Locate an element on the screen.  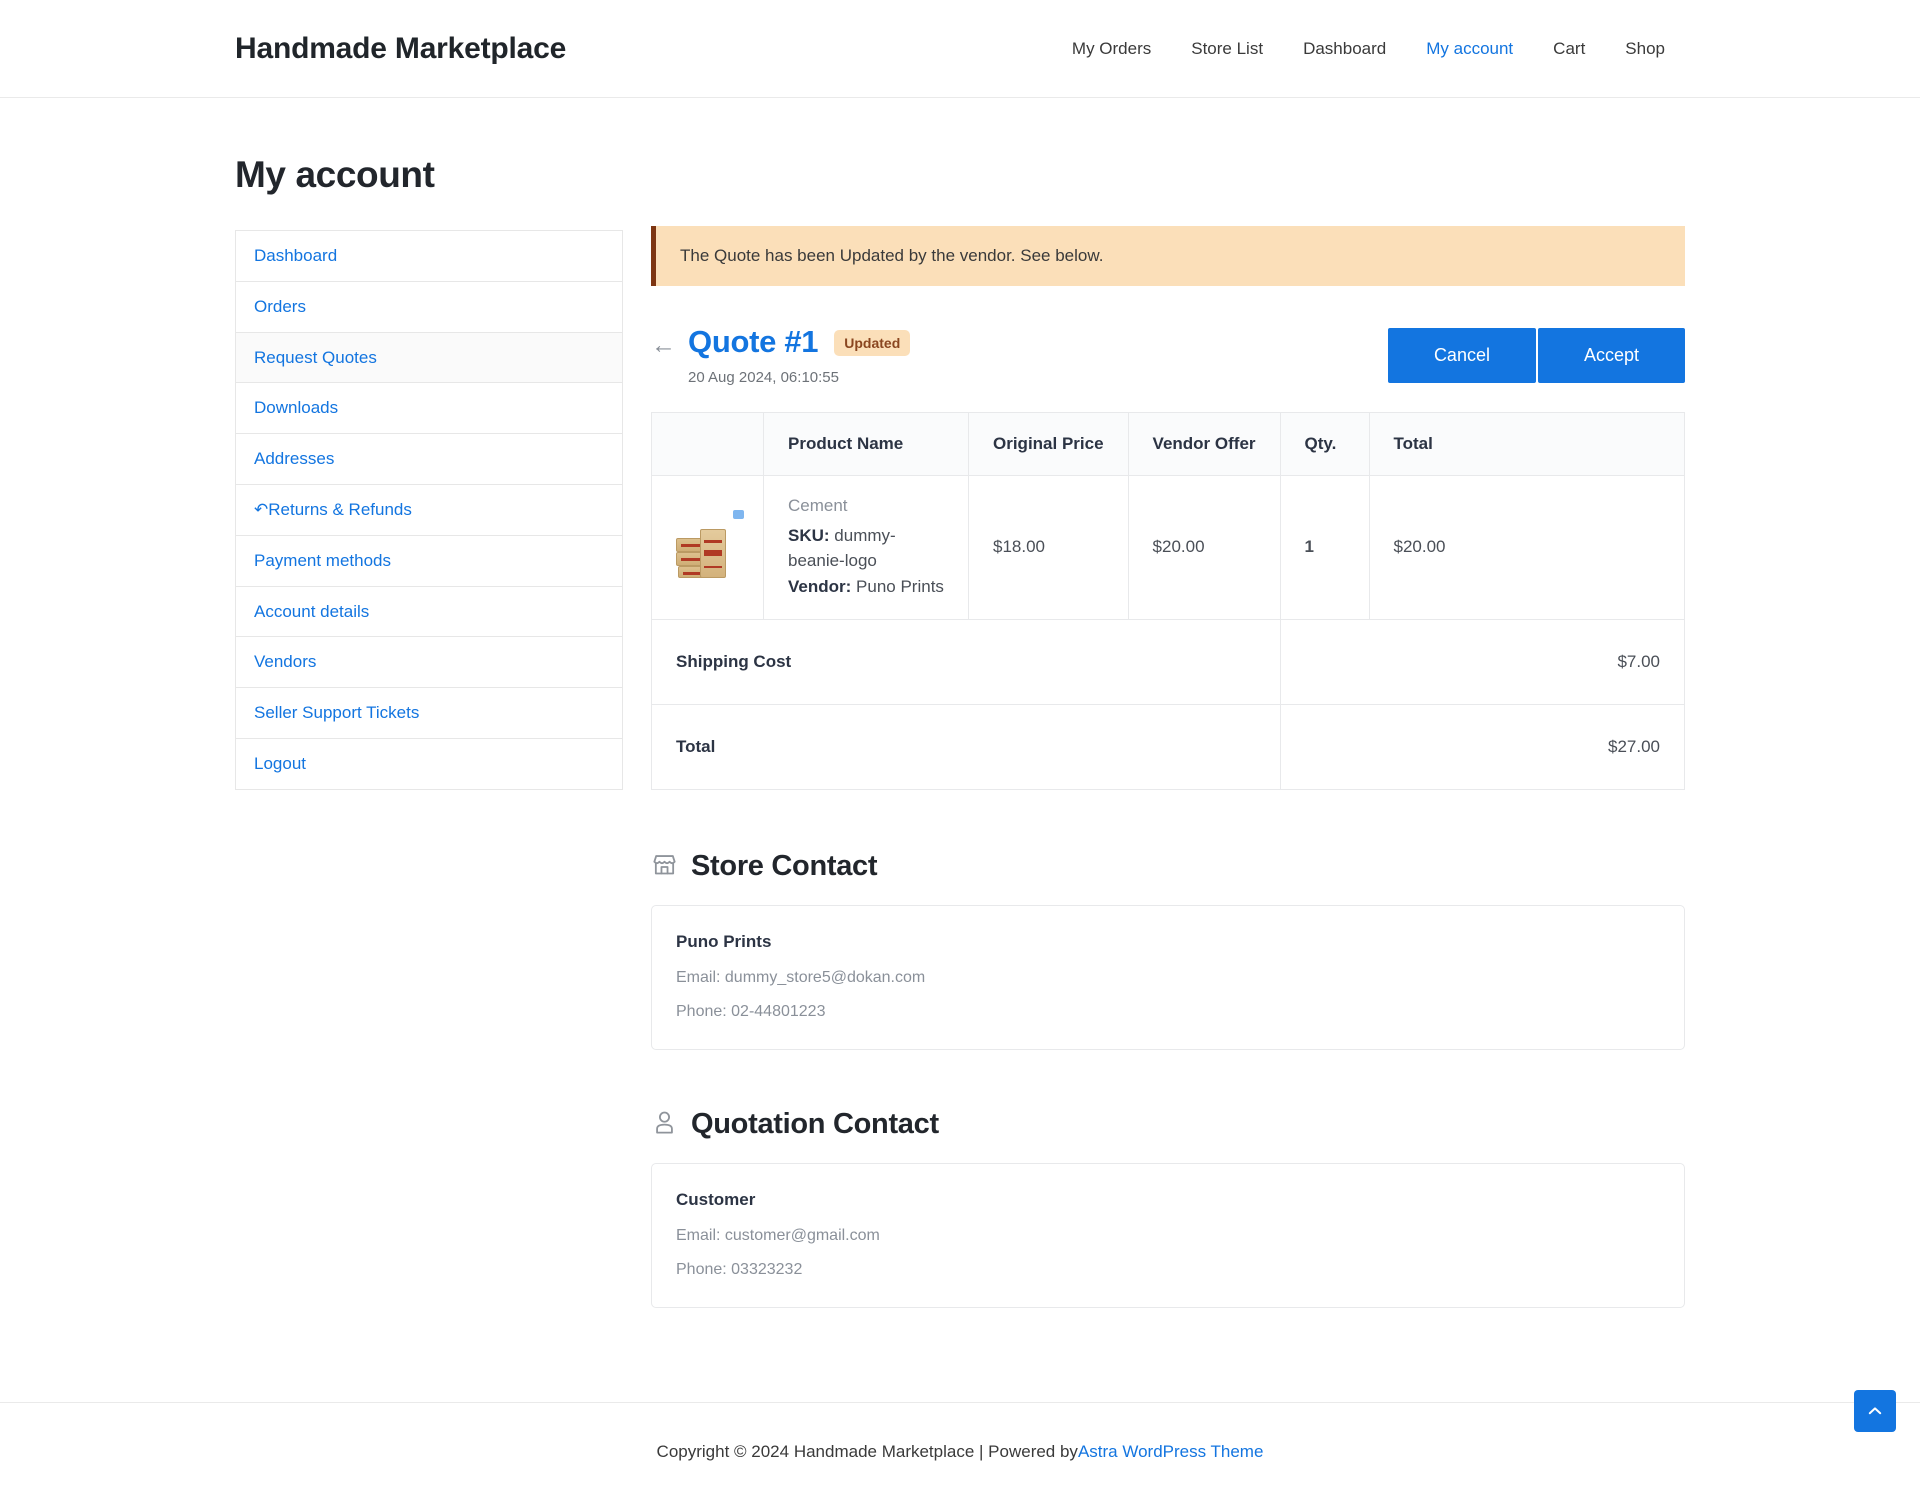
page-title: My account is located at coordinates (960, 175).